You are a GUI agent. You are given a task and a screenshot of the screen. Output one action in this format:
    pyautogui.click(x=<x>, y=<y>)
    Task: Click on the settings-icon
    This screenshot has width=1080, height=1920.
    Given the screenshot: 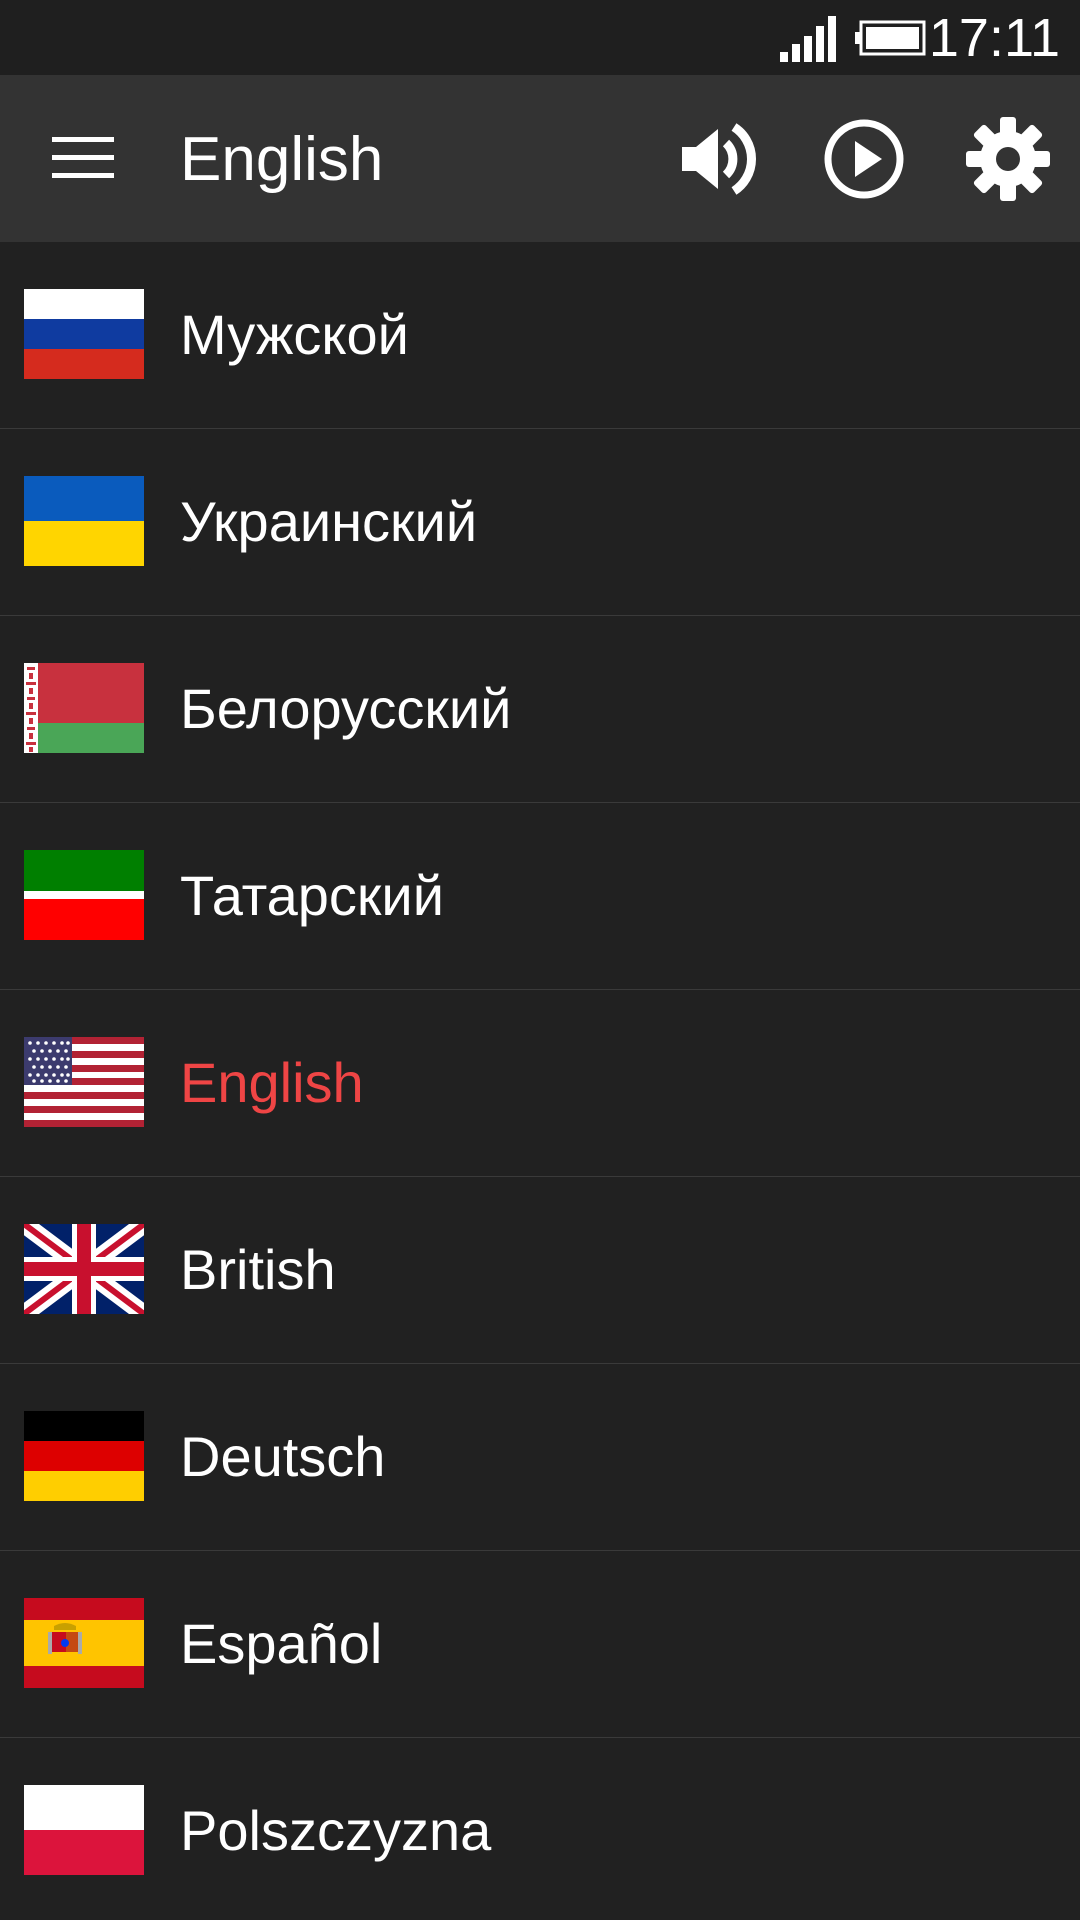 What is the action you would take?
    pyautogui.click(x=1008, y=159)
    